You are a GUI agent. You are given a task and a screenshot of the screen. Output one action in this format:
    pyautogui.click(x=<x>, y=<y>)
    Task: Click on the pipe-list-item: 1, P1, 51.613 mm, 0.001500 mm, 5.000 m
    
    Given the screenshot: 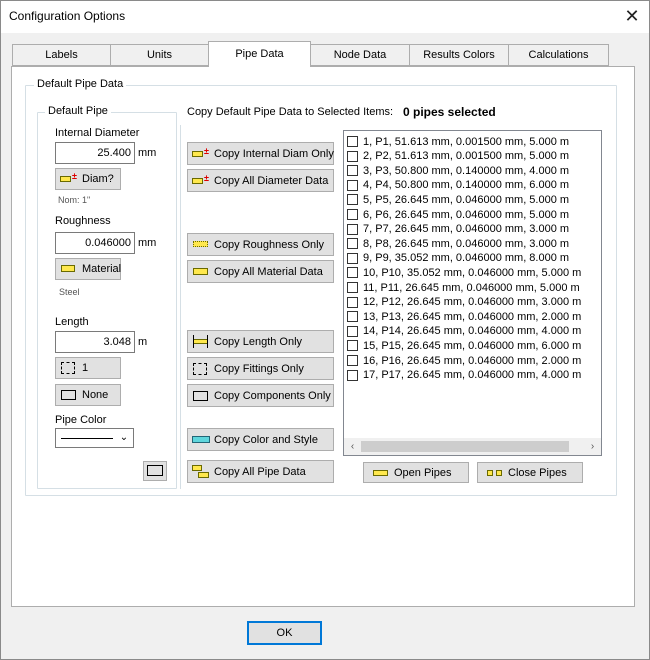 What is the action you would take?
    pyautogui.click(x=458, y=141)
    